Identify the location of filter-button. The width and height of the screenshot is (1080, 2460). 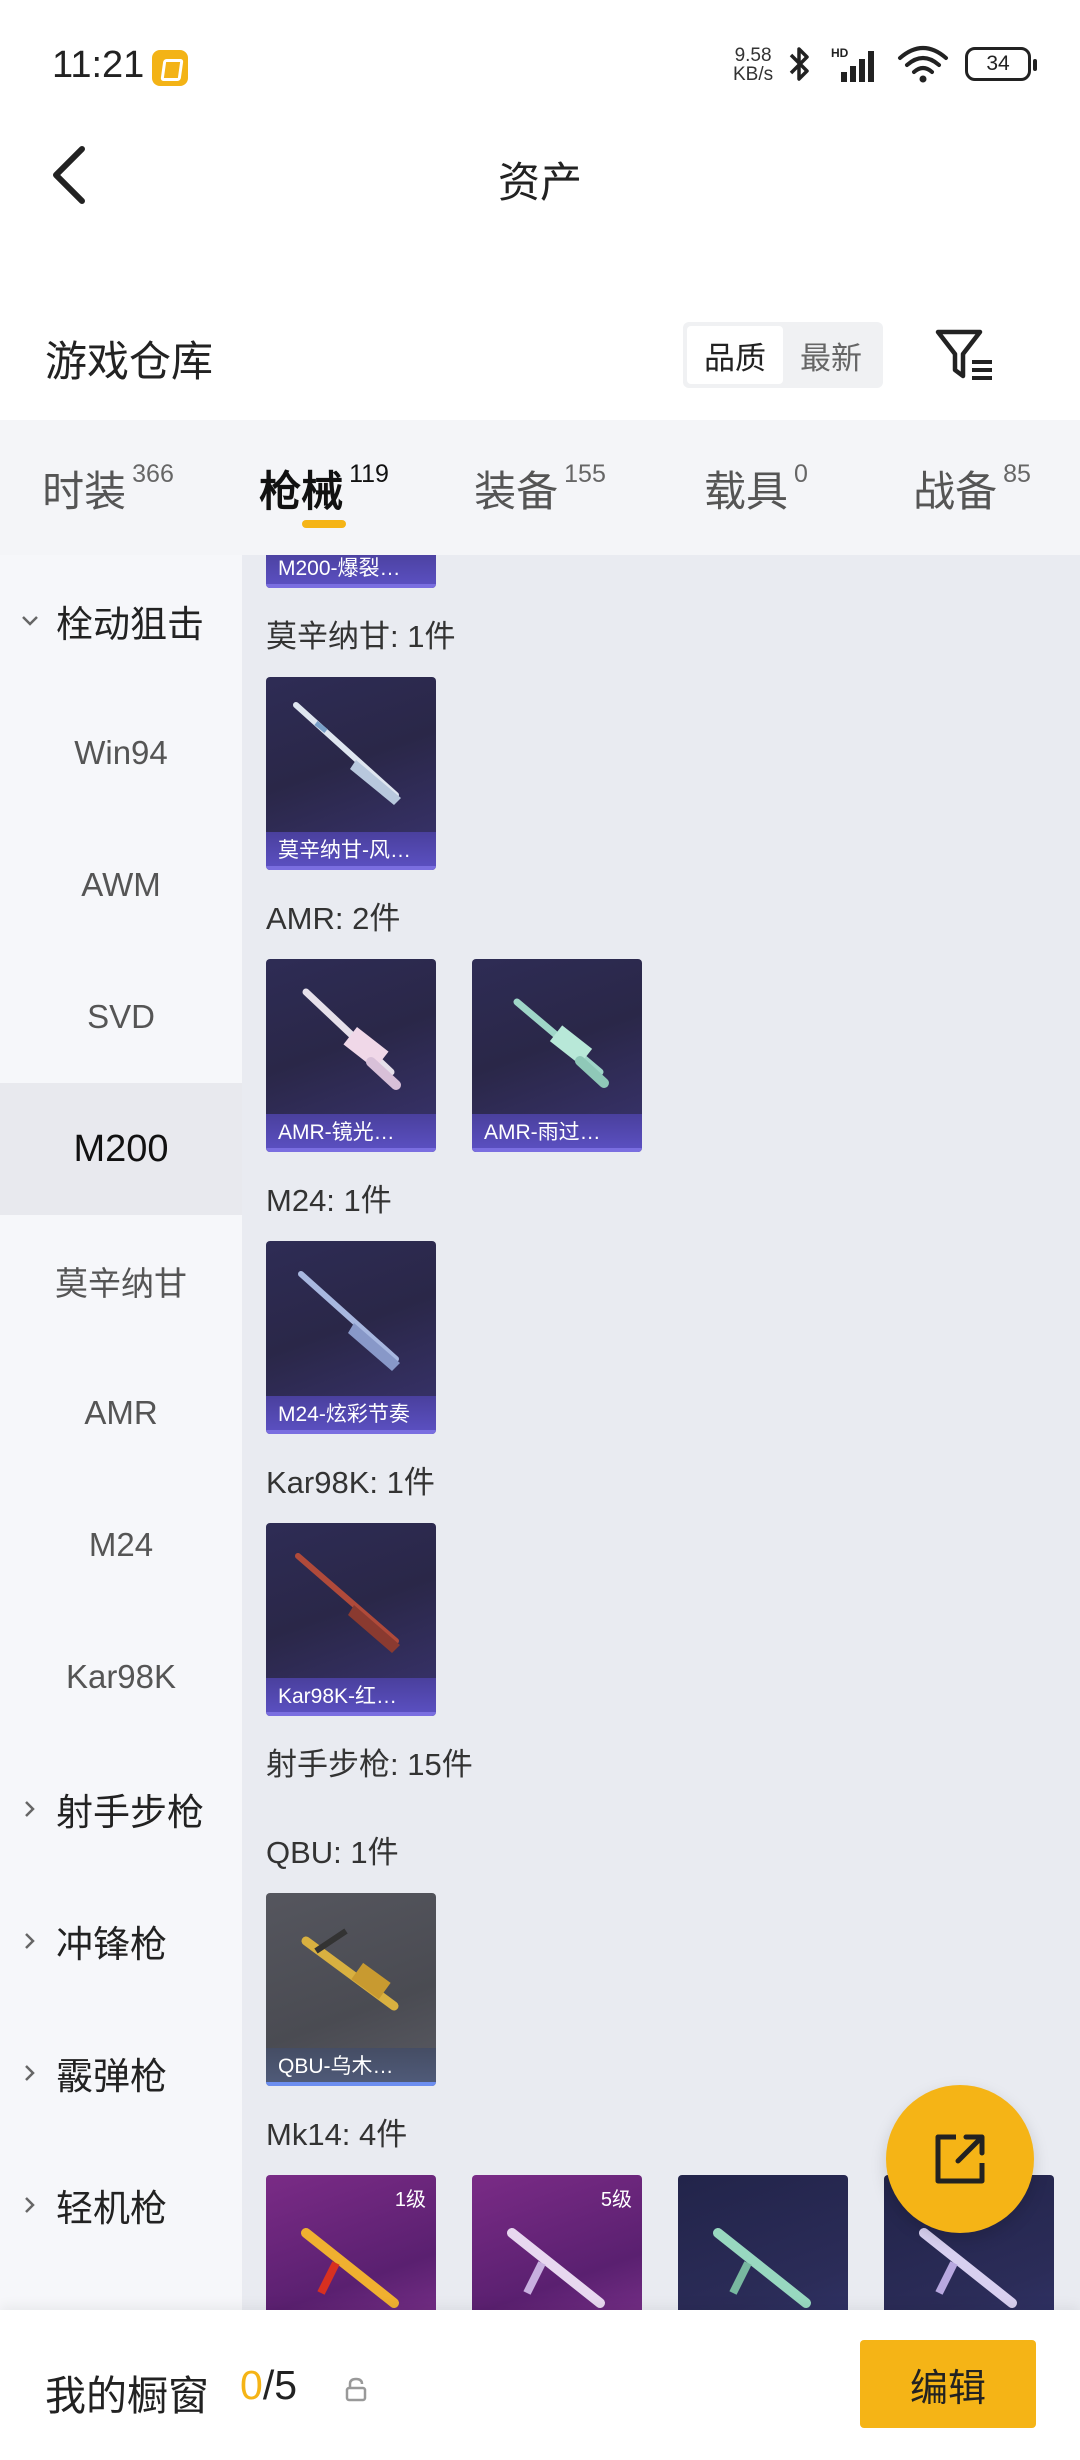
(965, 355).